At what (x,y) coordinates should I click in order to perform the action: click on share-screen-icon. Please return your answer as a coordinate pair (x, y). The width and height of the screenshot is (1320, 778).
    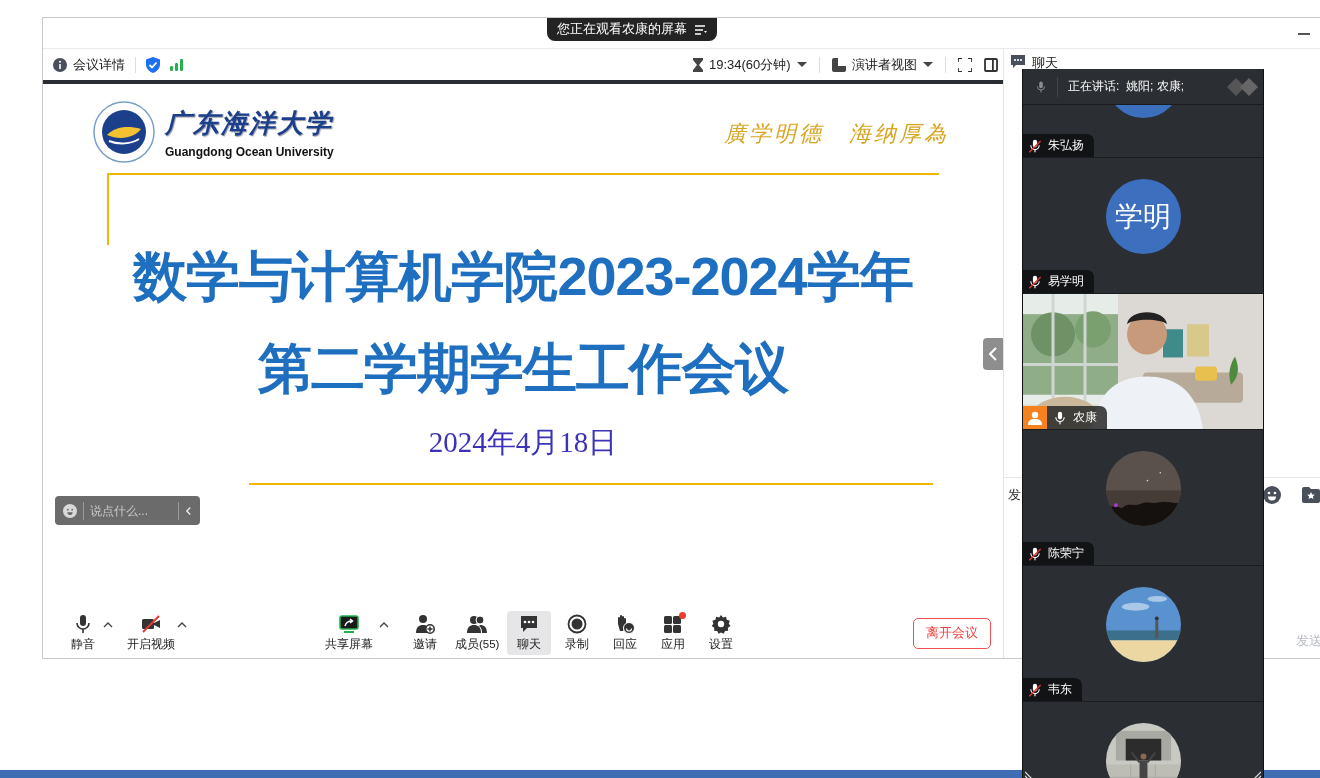
    Looking at the image, I should click on (349, 624).